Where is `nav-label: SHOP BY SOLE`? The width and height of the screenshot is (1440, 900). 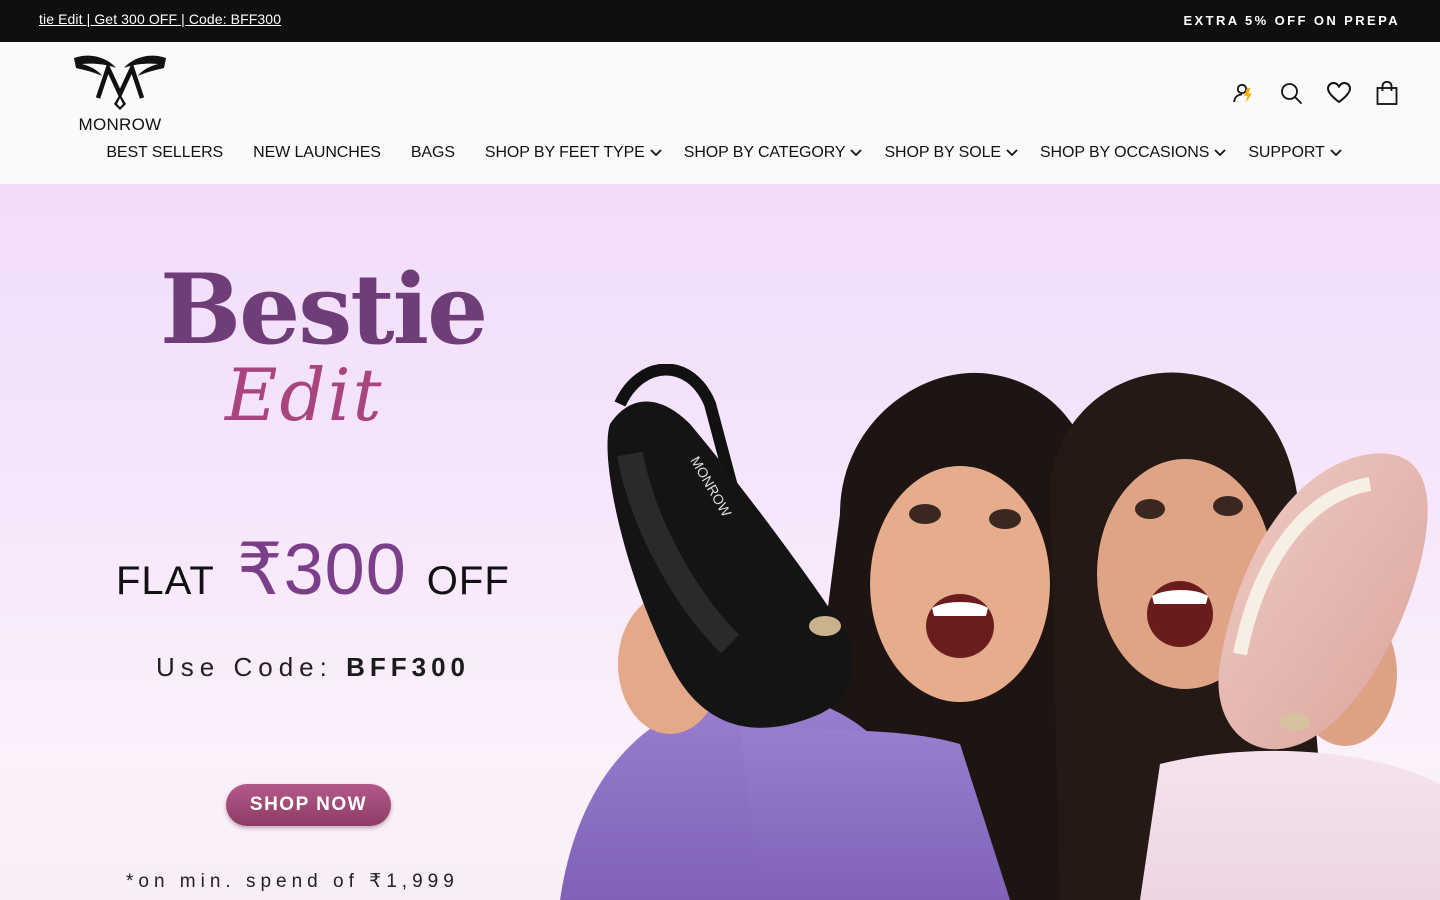 nav-label: SHOP BY SOLE is located at coordinates (942, 152).